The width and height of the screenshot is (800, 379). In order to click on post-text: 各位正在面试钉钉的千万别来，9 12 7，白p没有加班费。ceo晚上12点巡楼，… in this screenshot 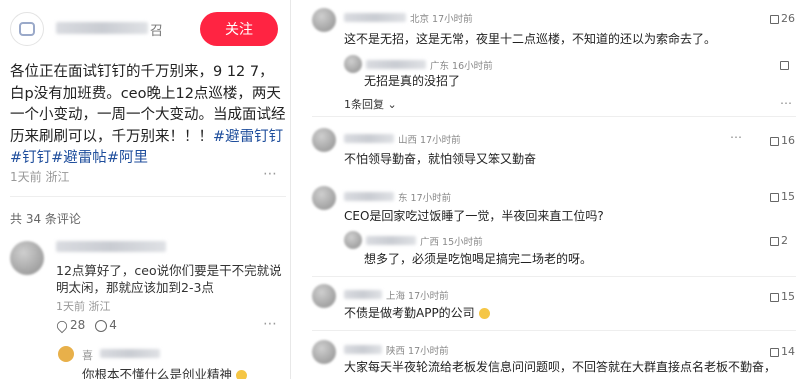, I will do `click(148, 116)`.